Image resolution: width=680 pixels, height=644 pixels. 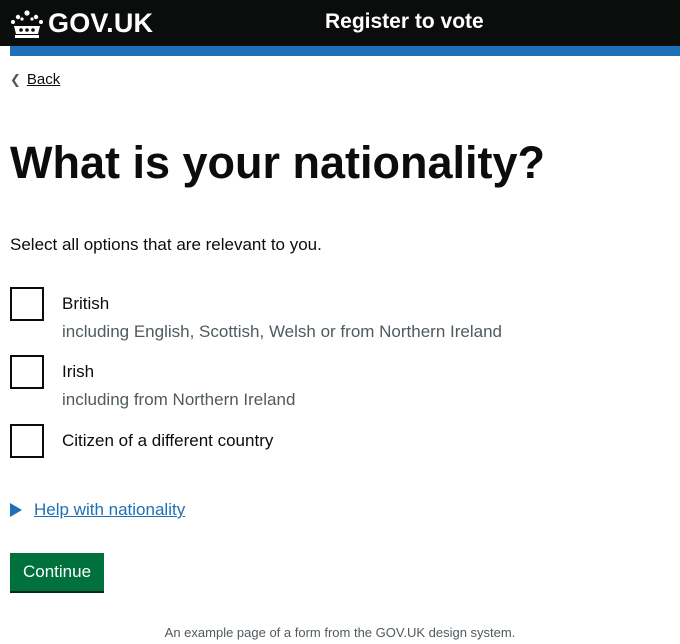 What do you see at coordinates (179, 399) in the screenshot?
I see `checkbox-hint: including from Northern Ireland` at bounding box center [179, 399].